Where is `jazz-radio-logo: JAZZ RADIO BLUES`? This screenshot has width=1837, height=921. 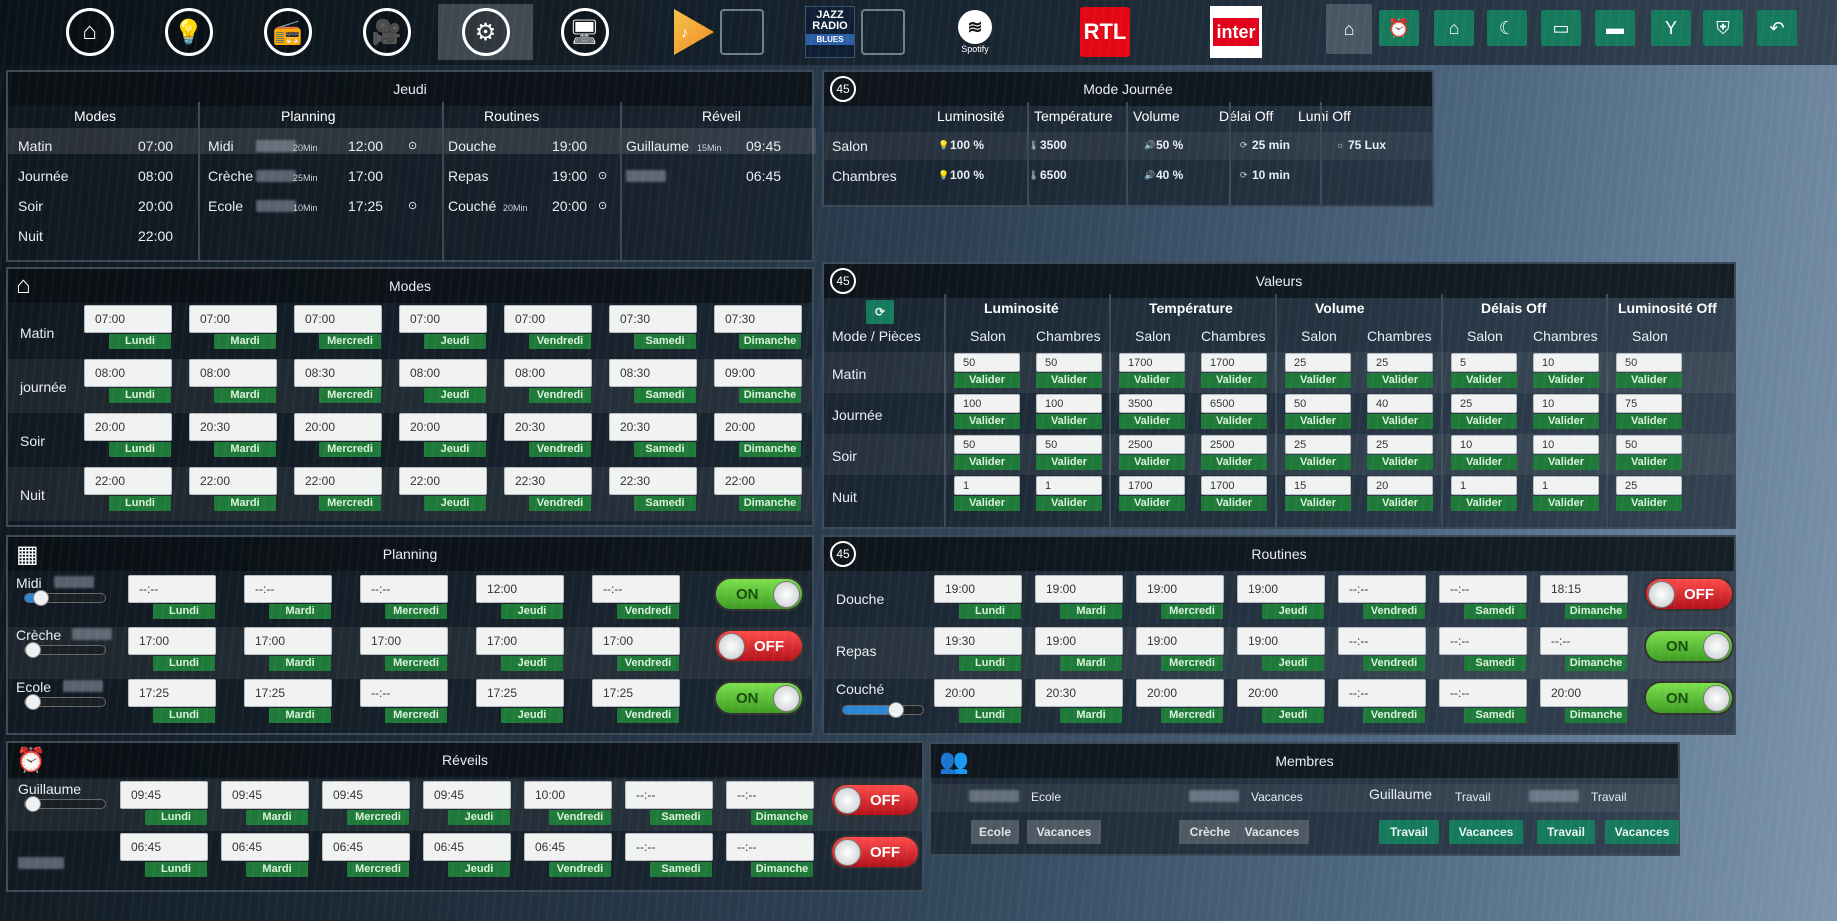 jazz-radio-logo: JAZZ RADIO BLUES is located at coordinates (830, 32).